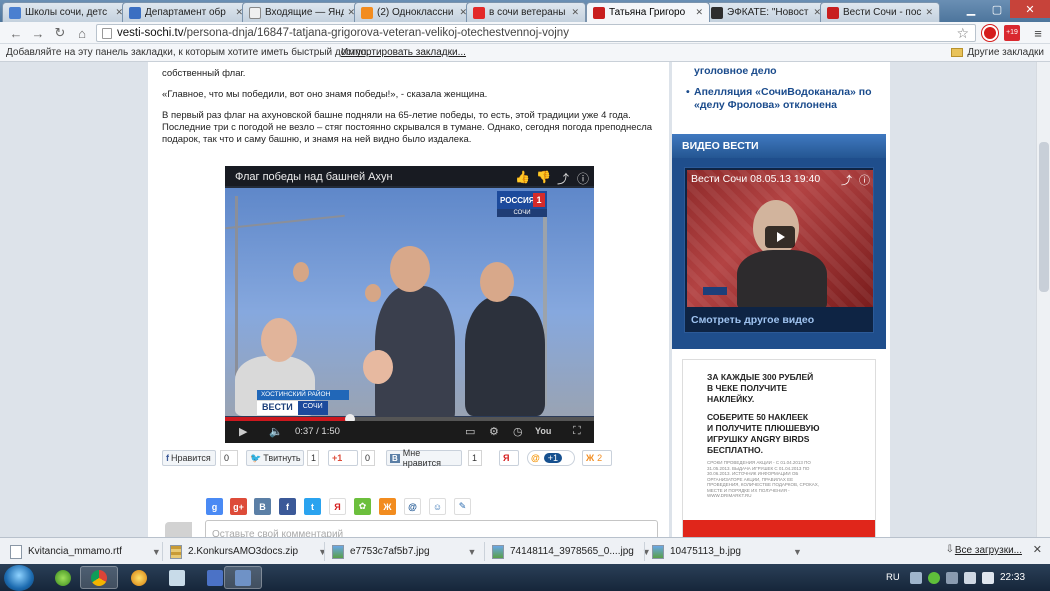 The image size is (1050, 591). I want to click on language-indicator: RU, so click(893, 577).